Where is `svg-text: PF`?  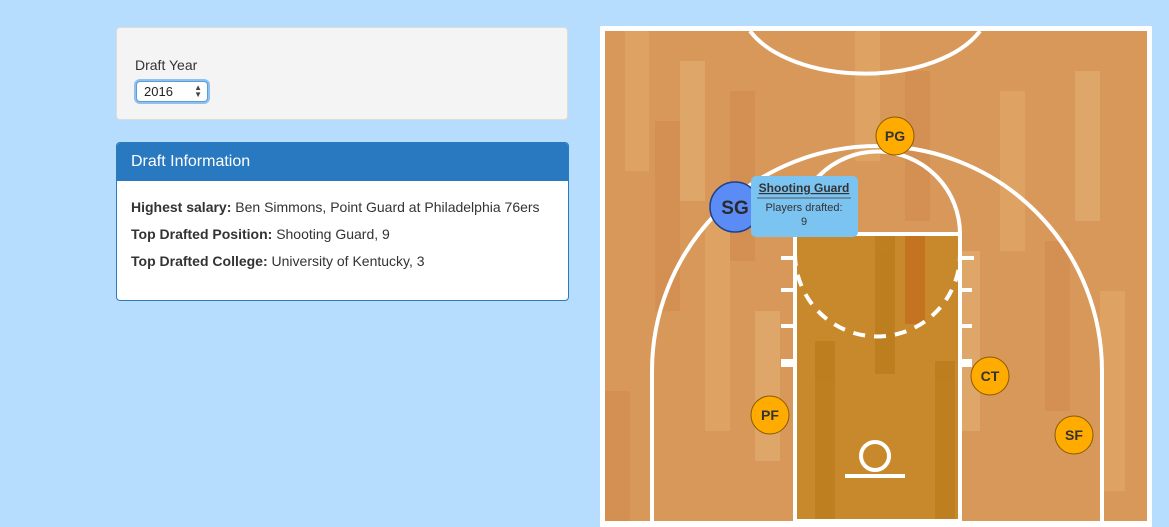 svg-text: PF is located at coordinates (770, 415).